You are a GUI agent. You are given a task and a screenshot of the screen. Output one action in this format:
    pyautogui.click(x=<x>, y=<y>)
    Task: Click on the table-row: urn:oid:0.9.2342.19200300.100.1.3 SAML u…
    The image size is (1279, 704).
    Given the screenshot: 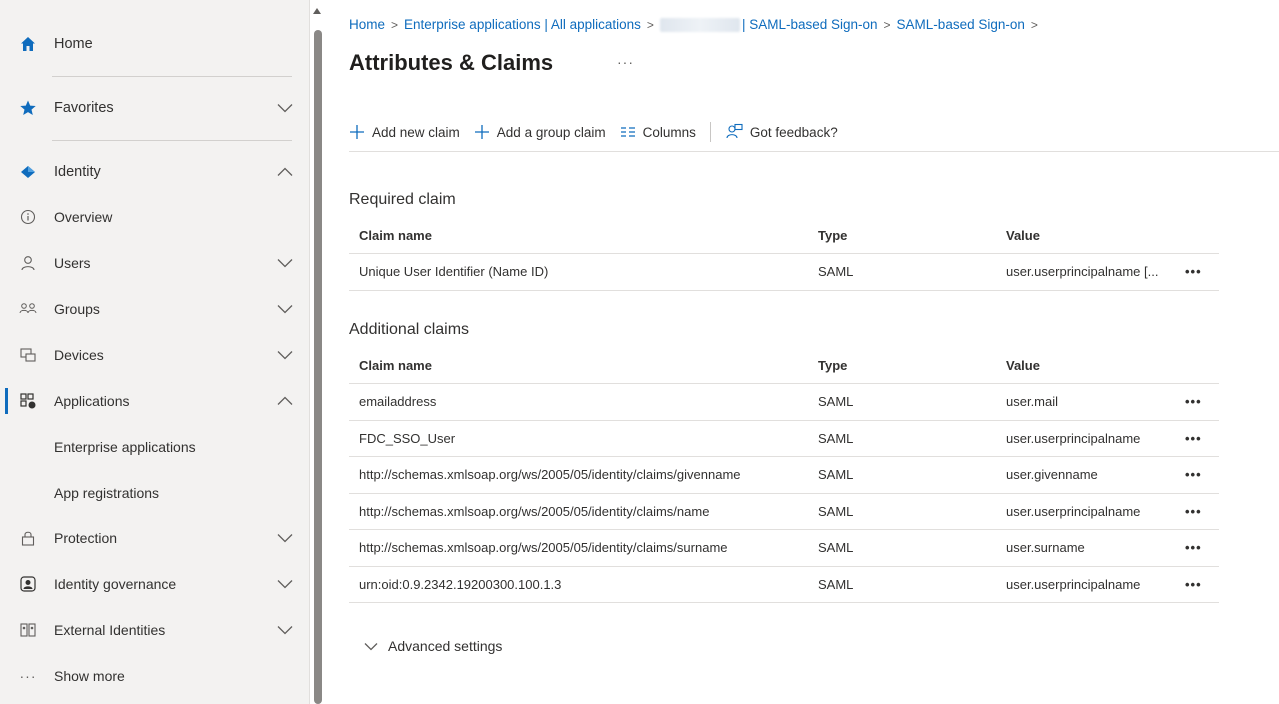 What is the action you would take?
    pyautogui.click(x=784, y=585)
    